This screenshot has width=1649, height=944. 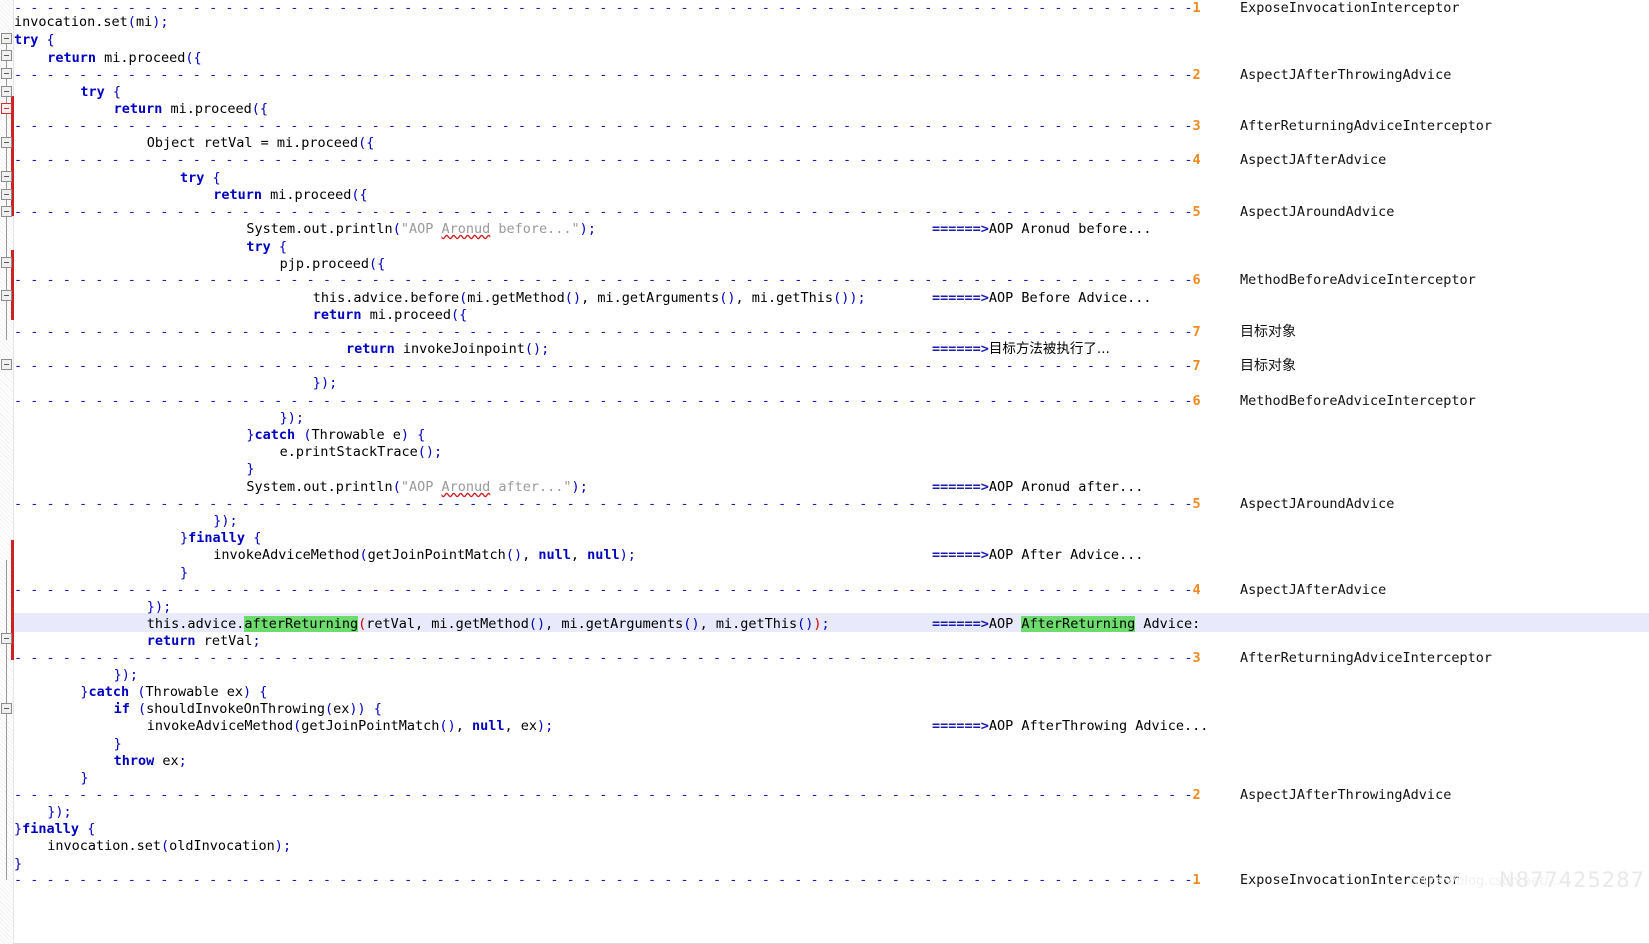 I want to click on code-line: invocation.set(oldInvocation);, so click(x=169, y=846).